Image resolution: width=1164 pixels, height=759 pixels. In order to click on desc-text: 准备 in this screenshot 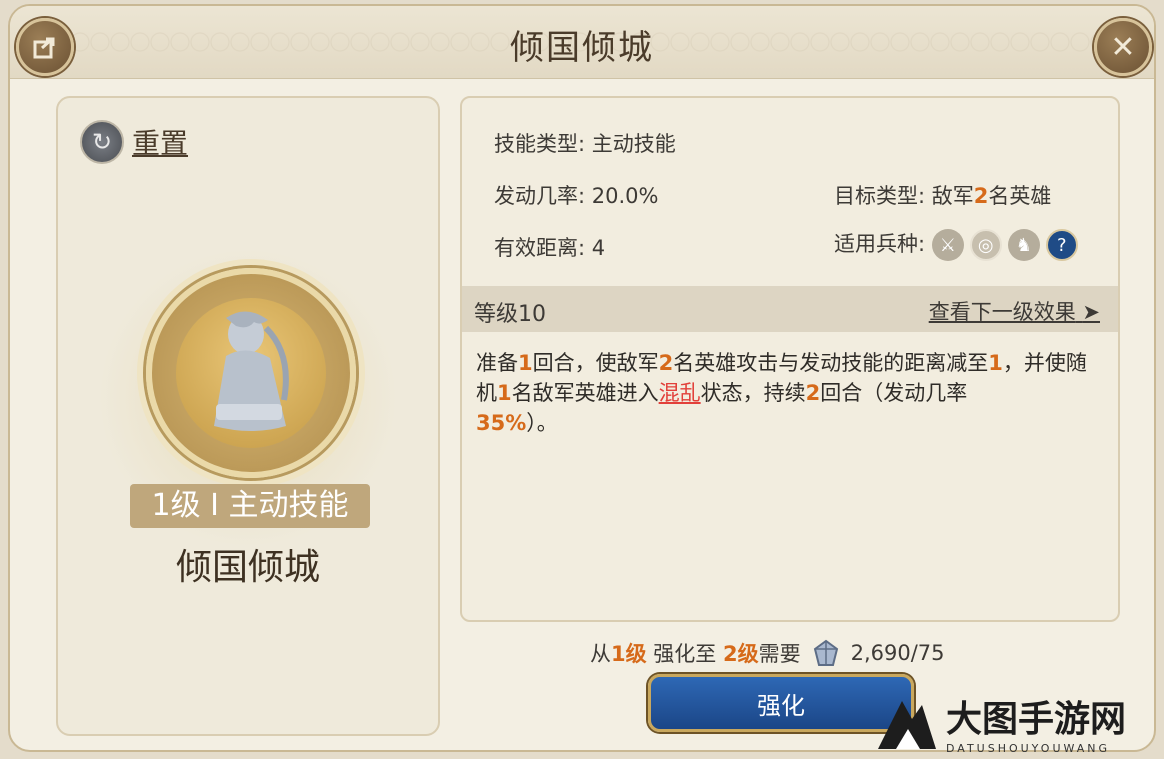, I will do `click(497, 363)`.